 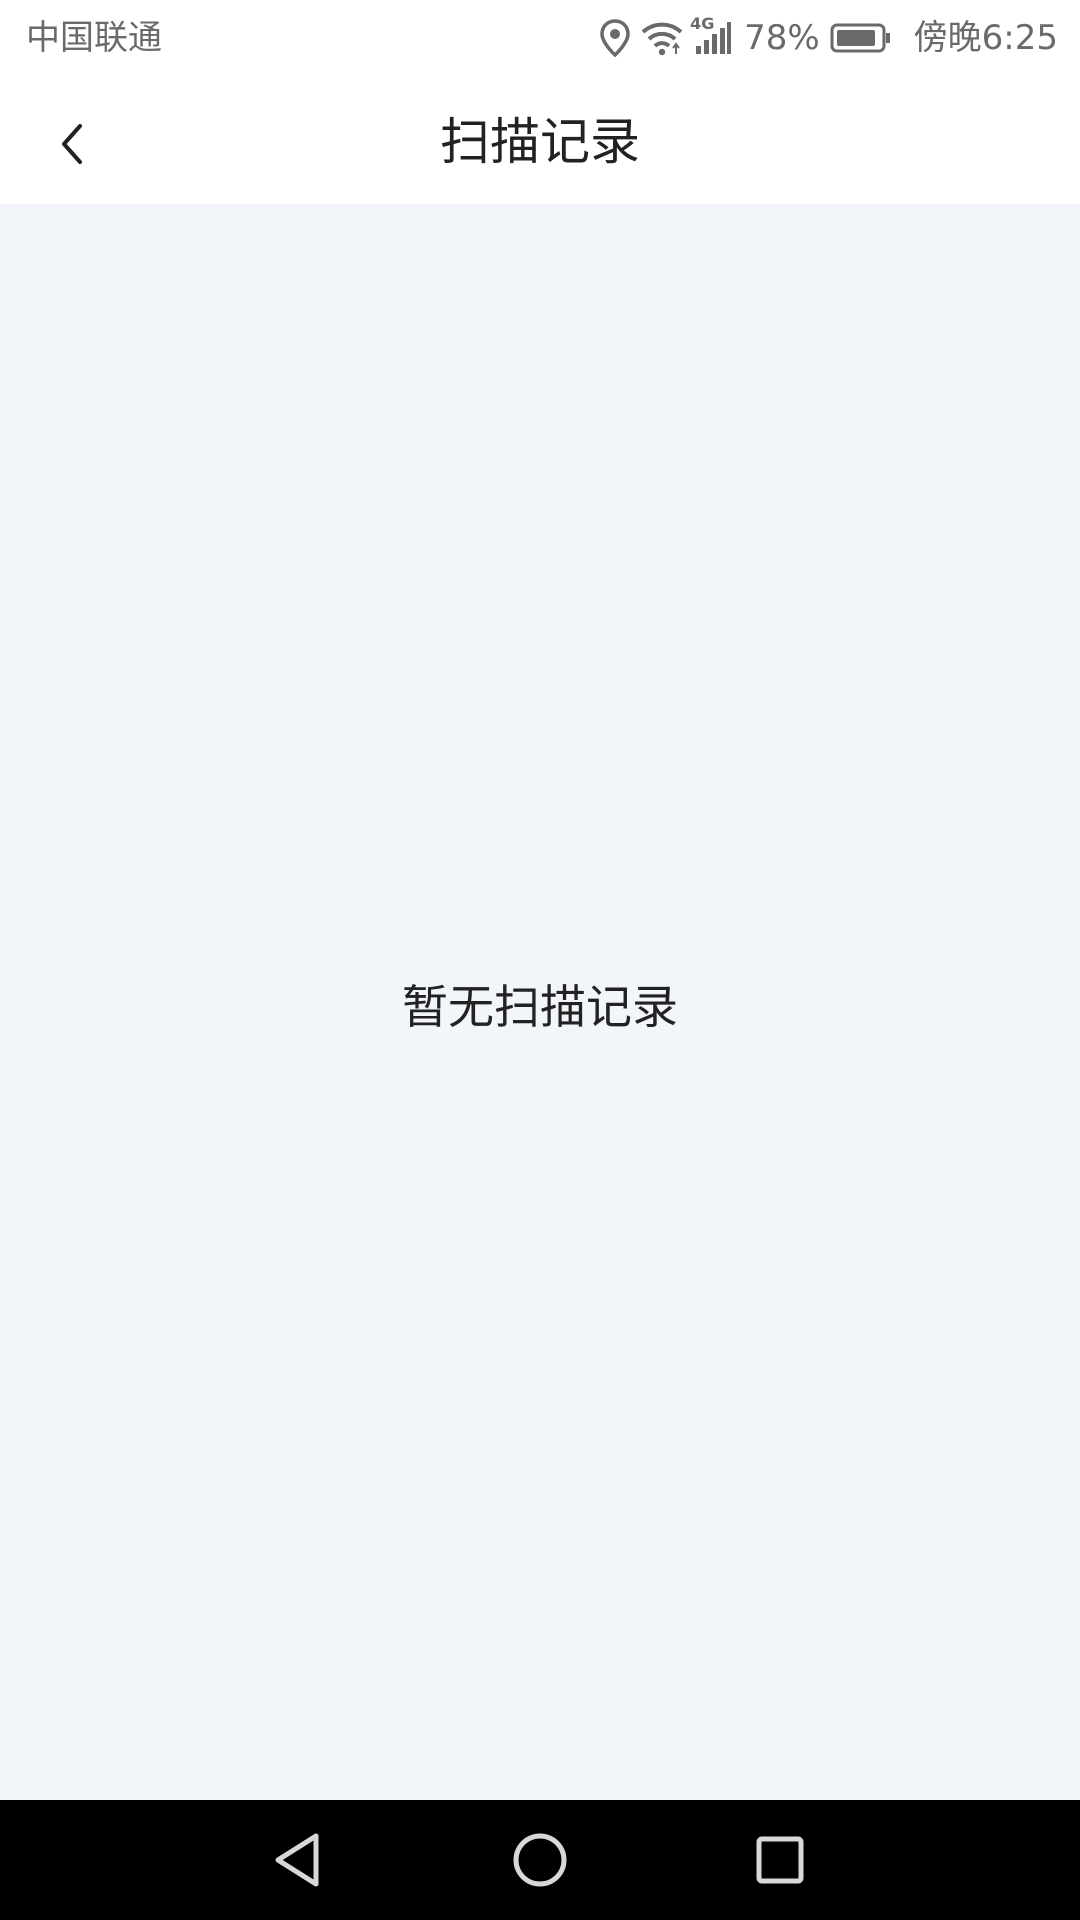 What do you see at coordinates (540, 38) in the screenshot?
I see `status-bar: 中国联通 4G 78% 傍晚6:25` at bounding box center [540, 38].